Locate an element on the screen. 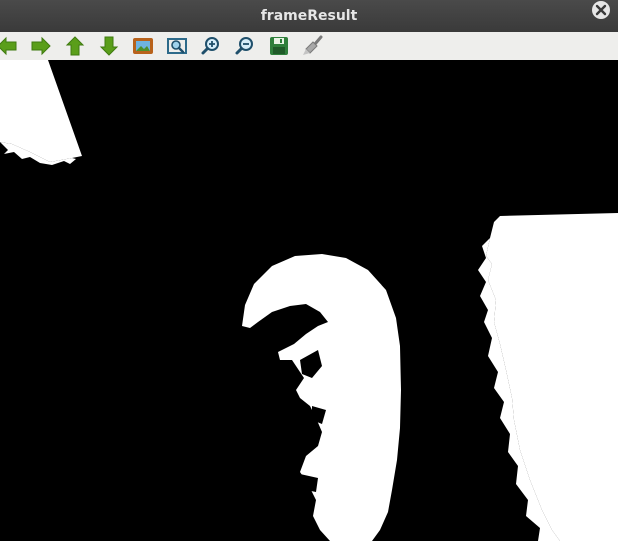  zoom-fit-button is located at coordinates (177, 46).